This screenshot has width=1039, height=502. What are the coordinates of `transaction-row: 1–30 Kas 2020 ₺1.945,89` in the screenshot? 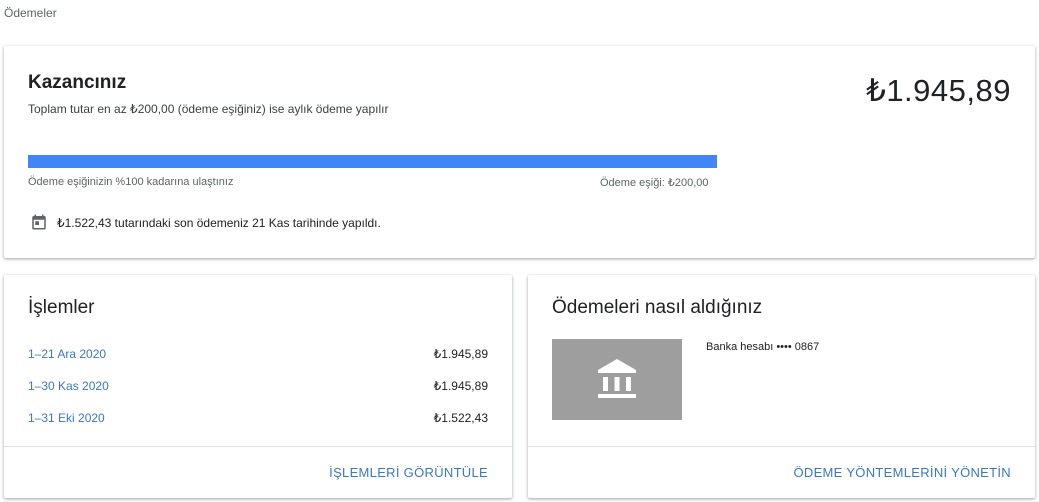 It's located at (258, 389).